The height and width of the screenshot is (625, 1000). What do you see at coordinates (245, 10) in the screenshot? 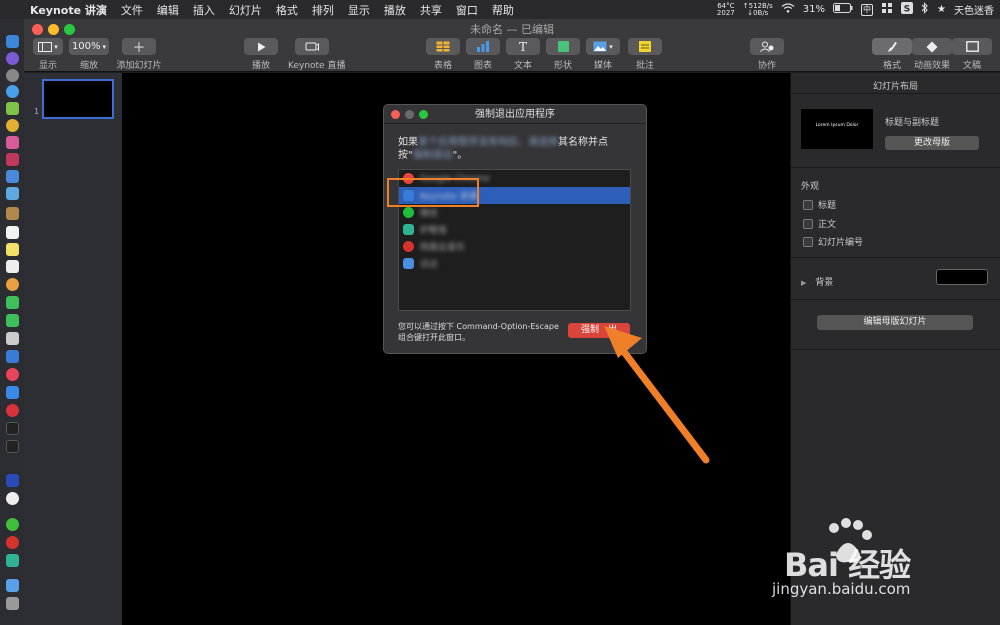
I see `menu-slide: 幻灯片` at bounding box center [245, 10].